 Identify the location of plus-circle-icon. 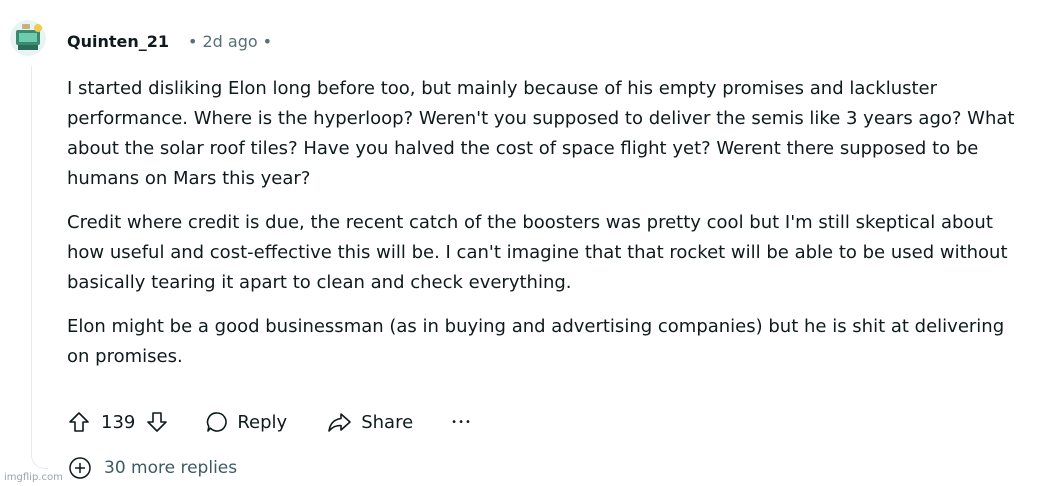
(80, 468).